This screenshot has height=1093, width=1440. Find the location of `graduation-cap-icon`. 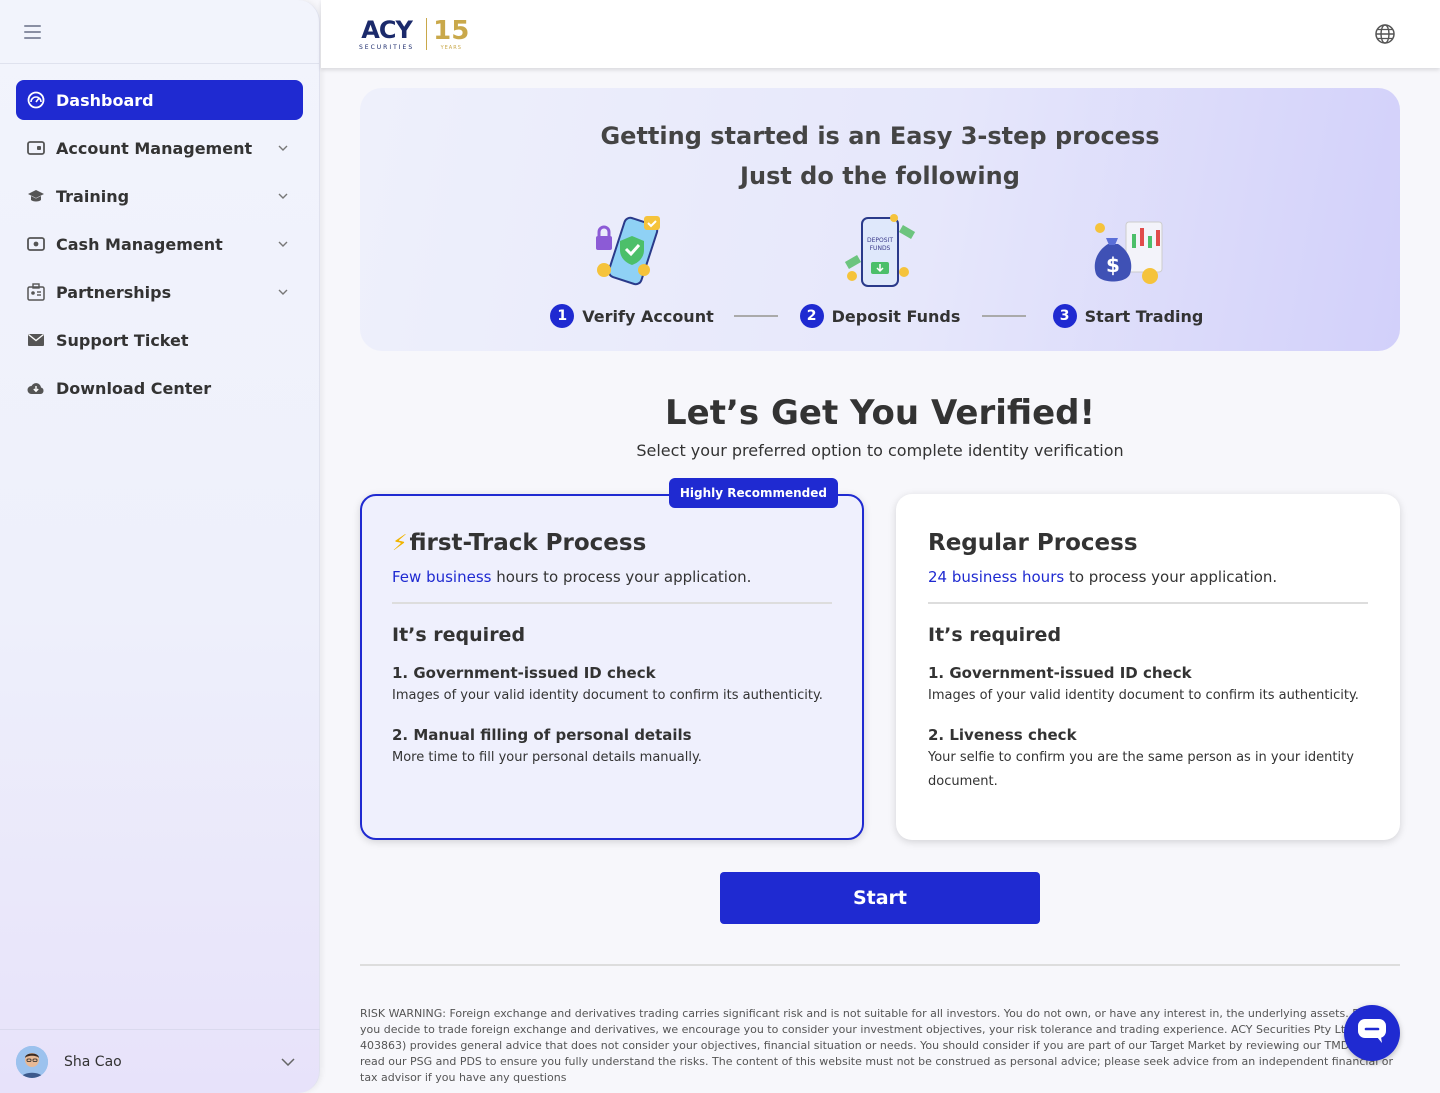

graduation-cap-icon is located at coordinates (36, 196).